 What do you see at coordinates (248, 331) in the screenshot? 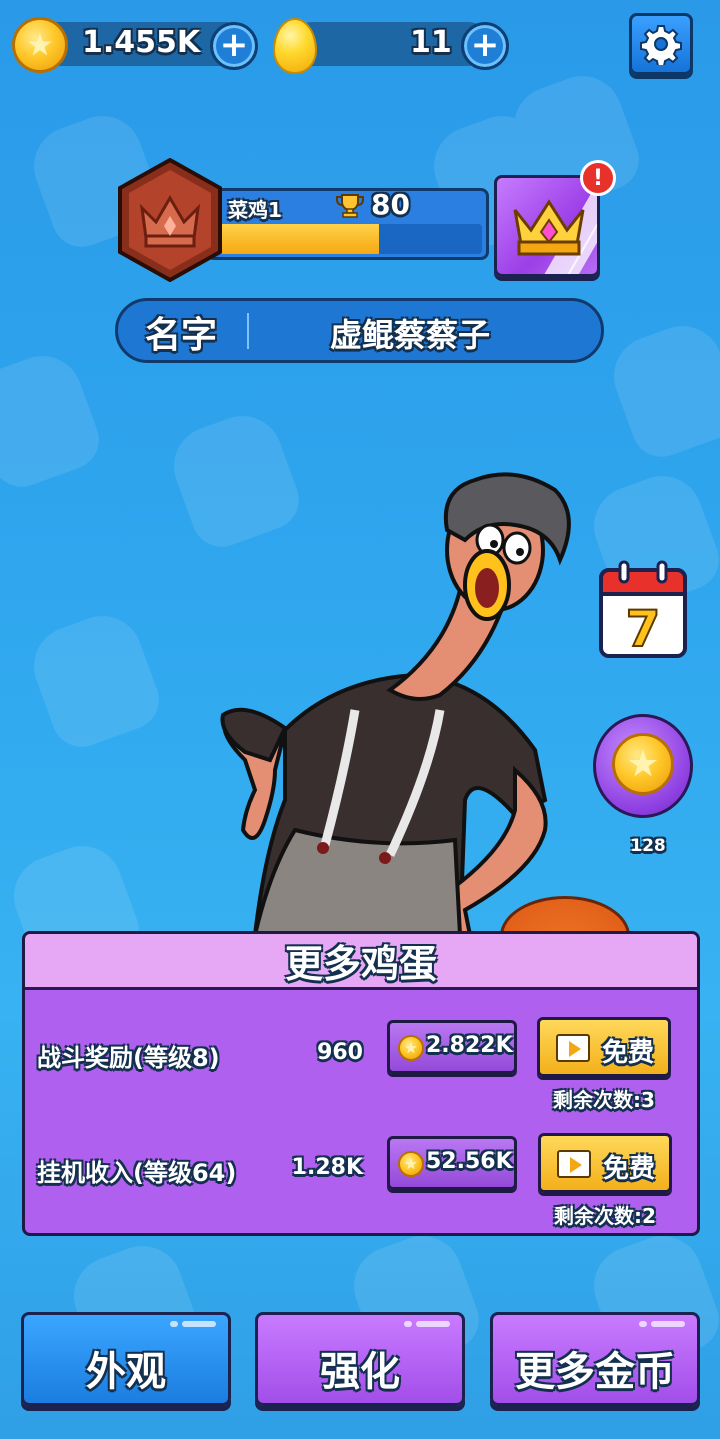
I see `name-divider` at bounding box center [248, 331].